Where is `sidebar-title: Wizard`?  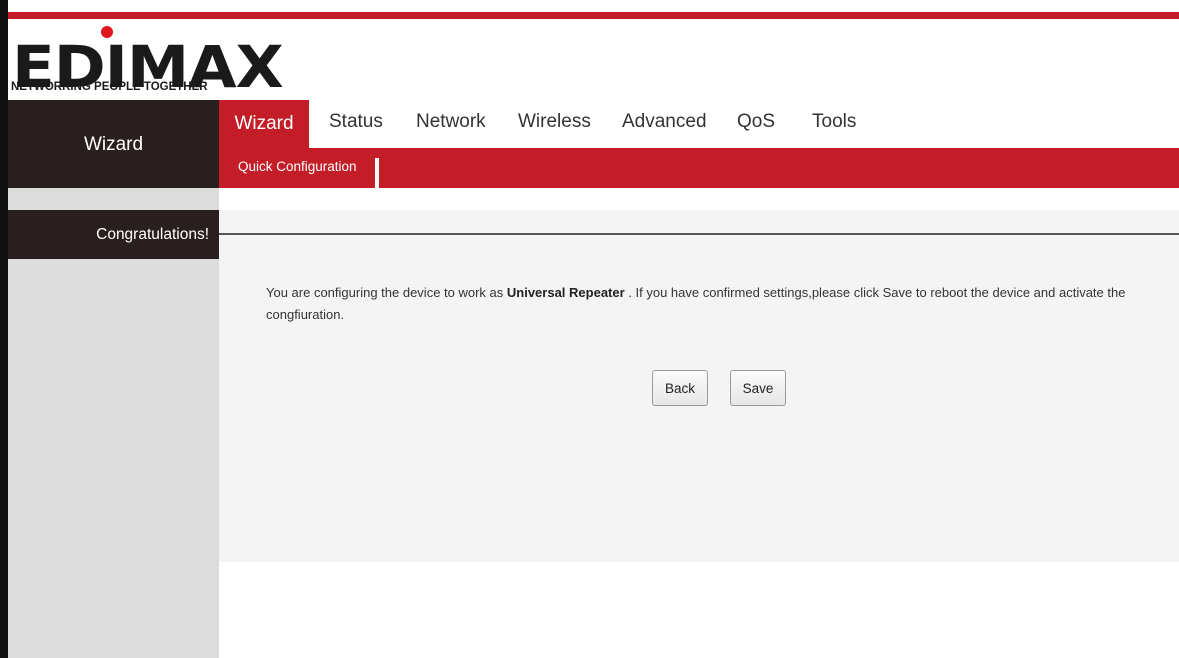
sidebar-title: Wizard is located at coordinates (113, 144).